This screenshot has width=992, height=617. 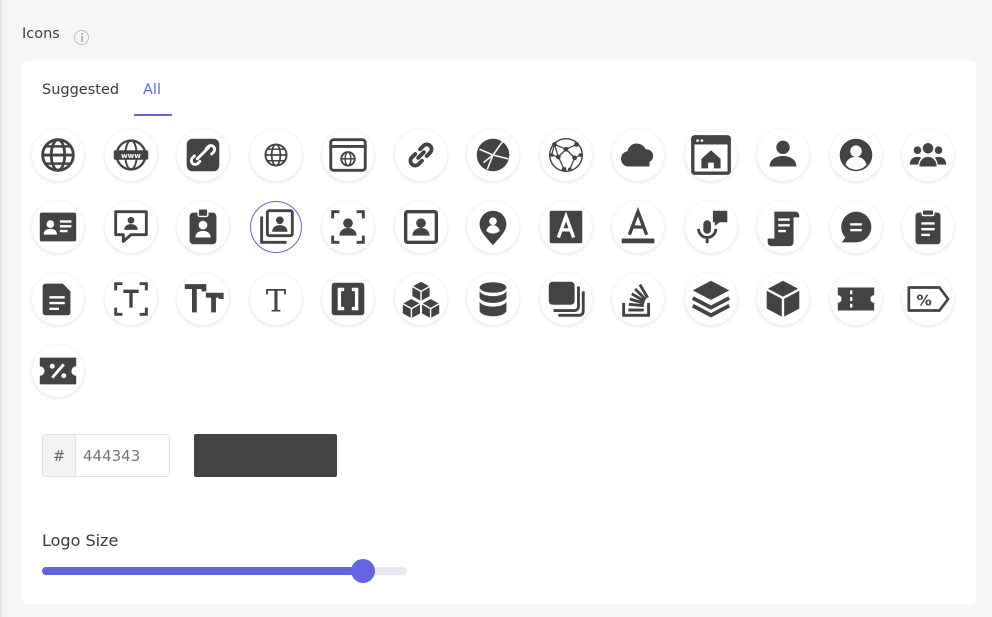 I want to click on cube-icon, so click(x=783, y=299).